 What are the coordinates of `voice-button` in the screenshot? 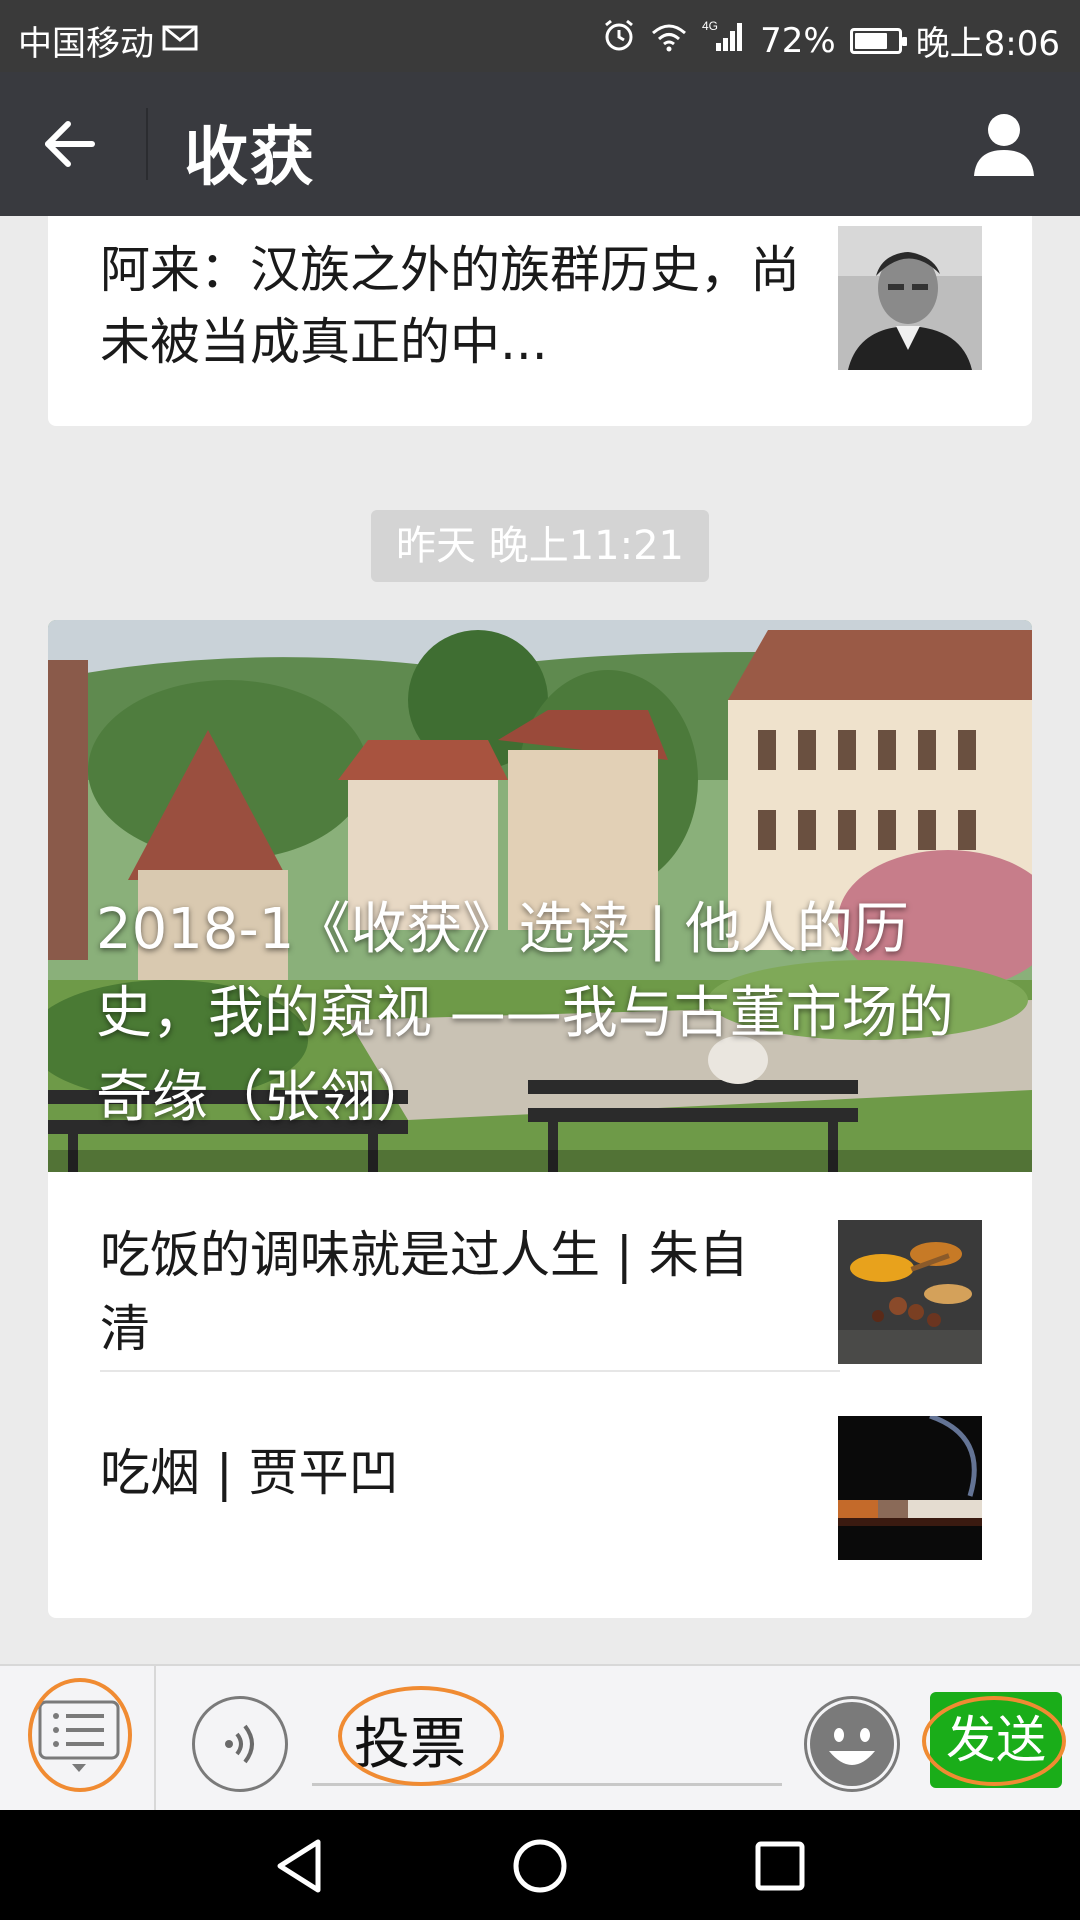 It's located at (240, 1744).